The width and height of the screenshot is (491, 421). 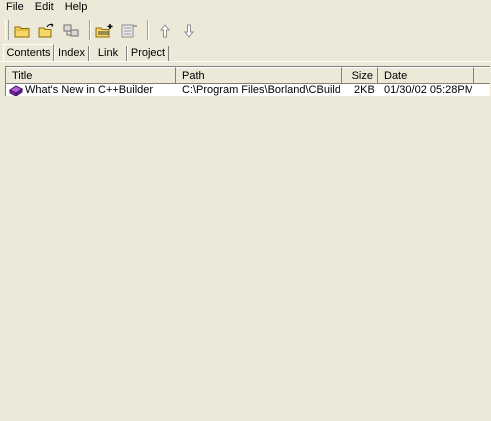 I want to click on menu-edit: Edit, so click(x=44, y=7).